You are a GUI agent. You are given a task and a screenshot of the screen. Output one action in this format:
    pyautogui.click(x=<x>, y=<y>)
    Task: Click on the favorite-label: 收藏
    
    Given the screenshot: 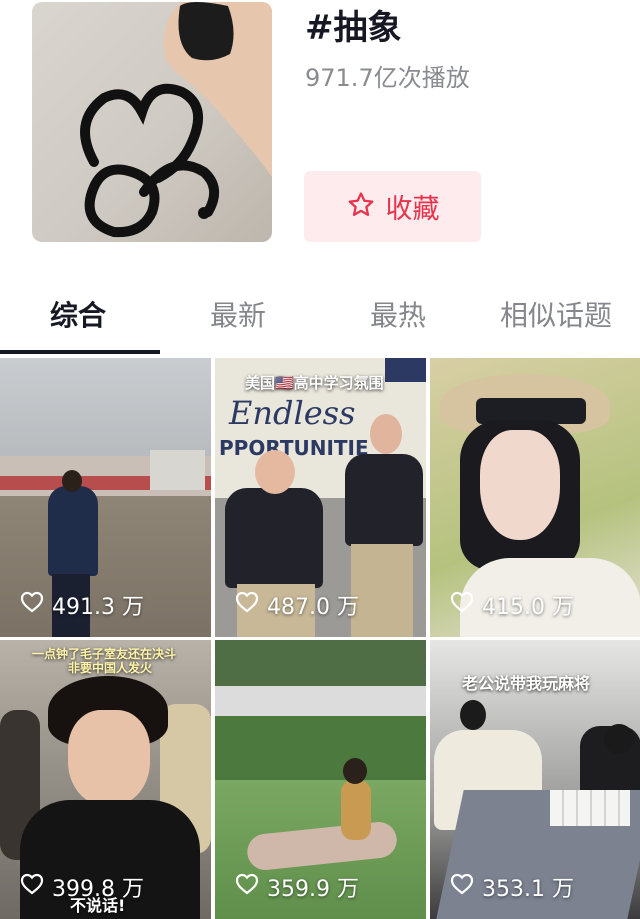 What is the action you would take?
    pyautogui.click(x=412, y=209)
    